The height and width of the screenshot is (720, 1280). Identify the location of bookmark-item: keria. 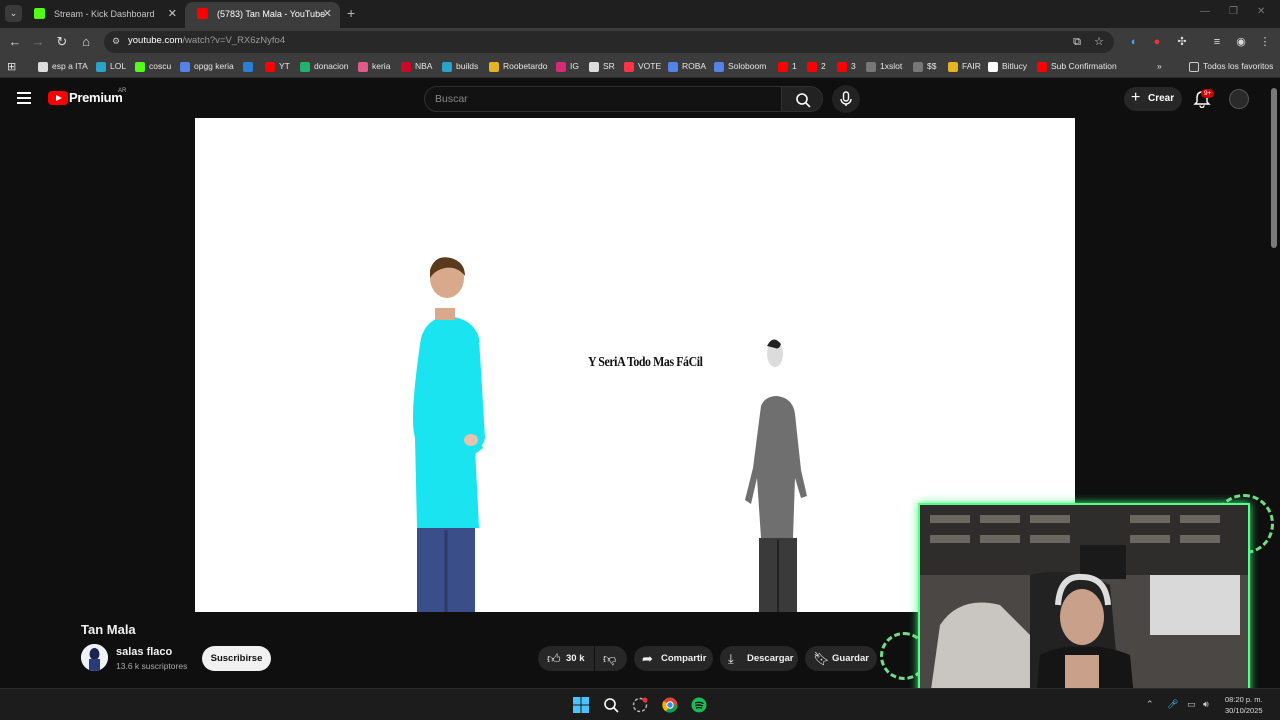
(374, 66).